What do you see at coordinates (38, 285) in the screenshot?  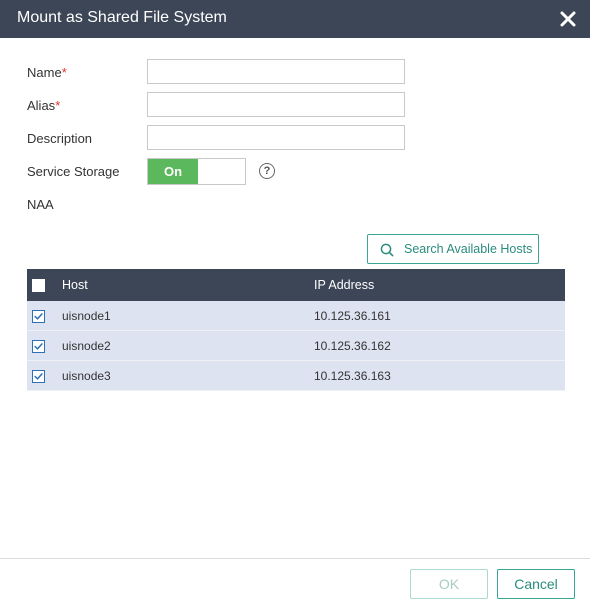 I see `select-all-checkbox` at bounding box center [38, 285].